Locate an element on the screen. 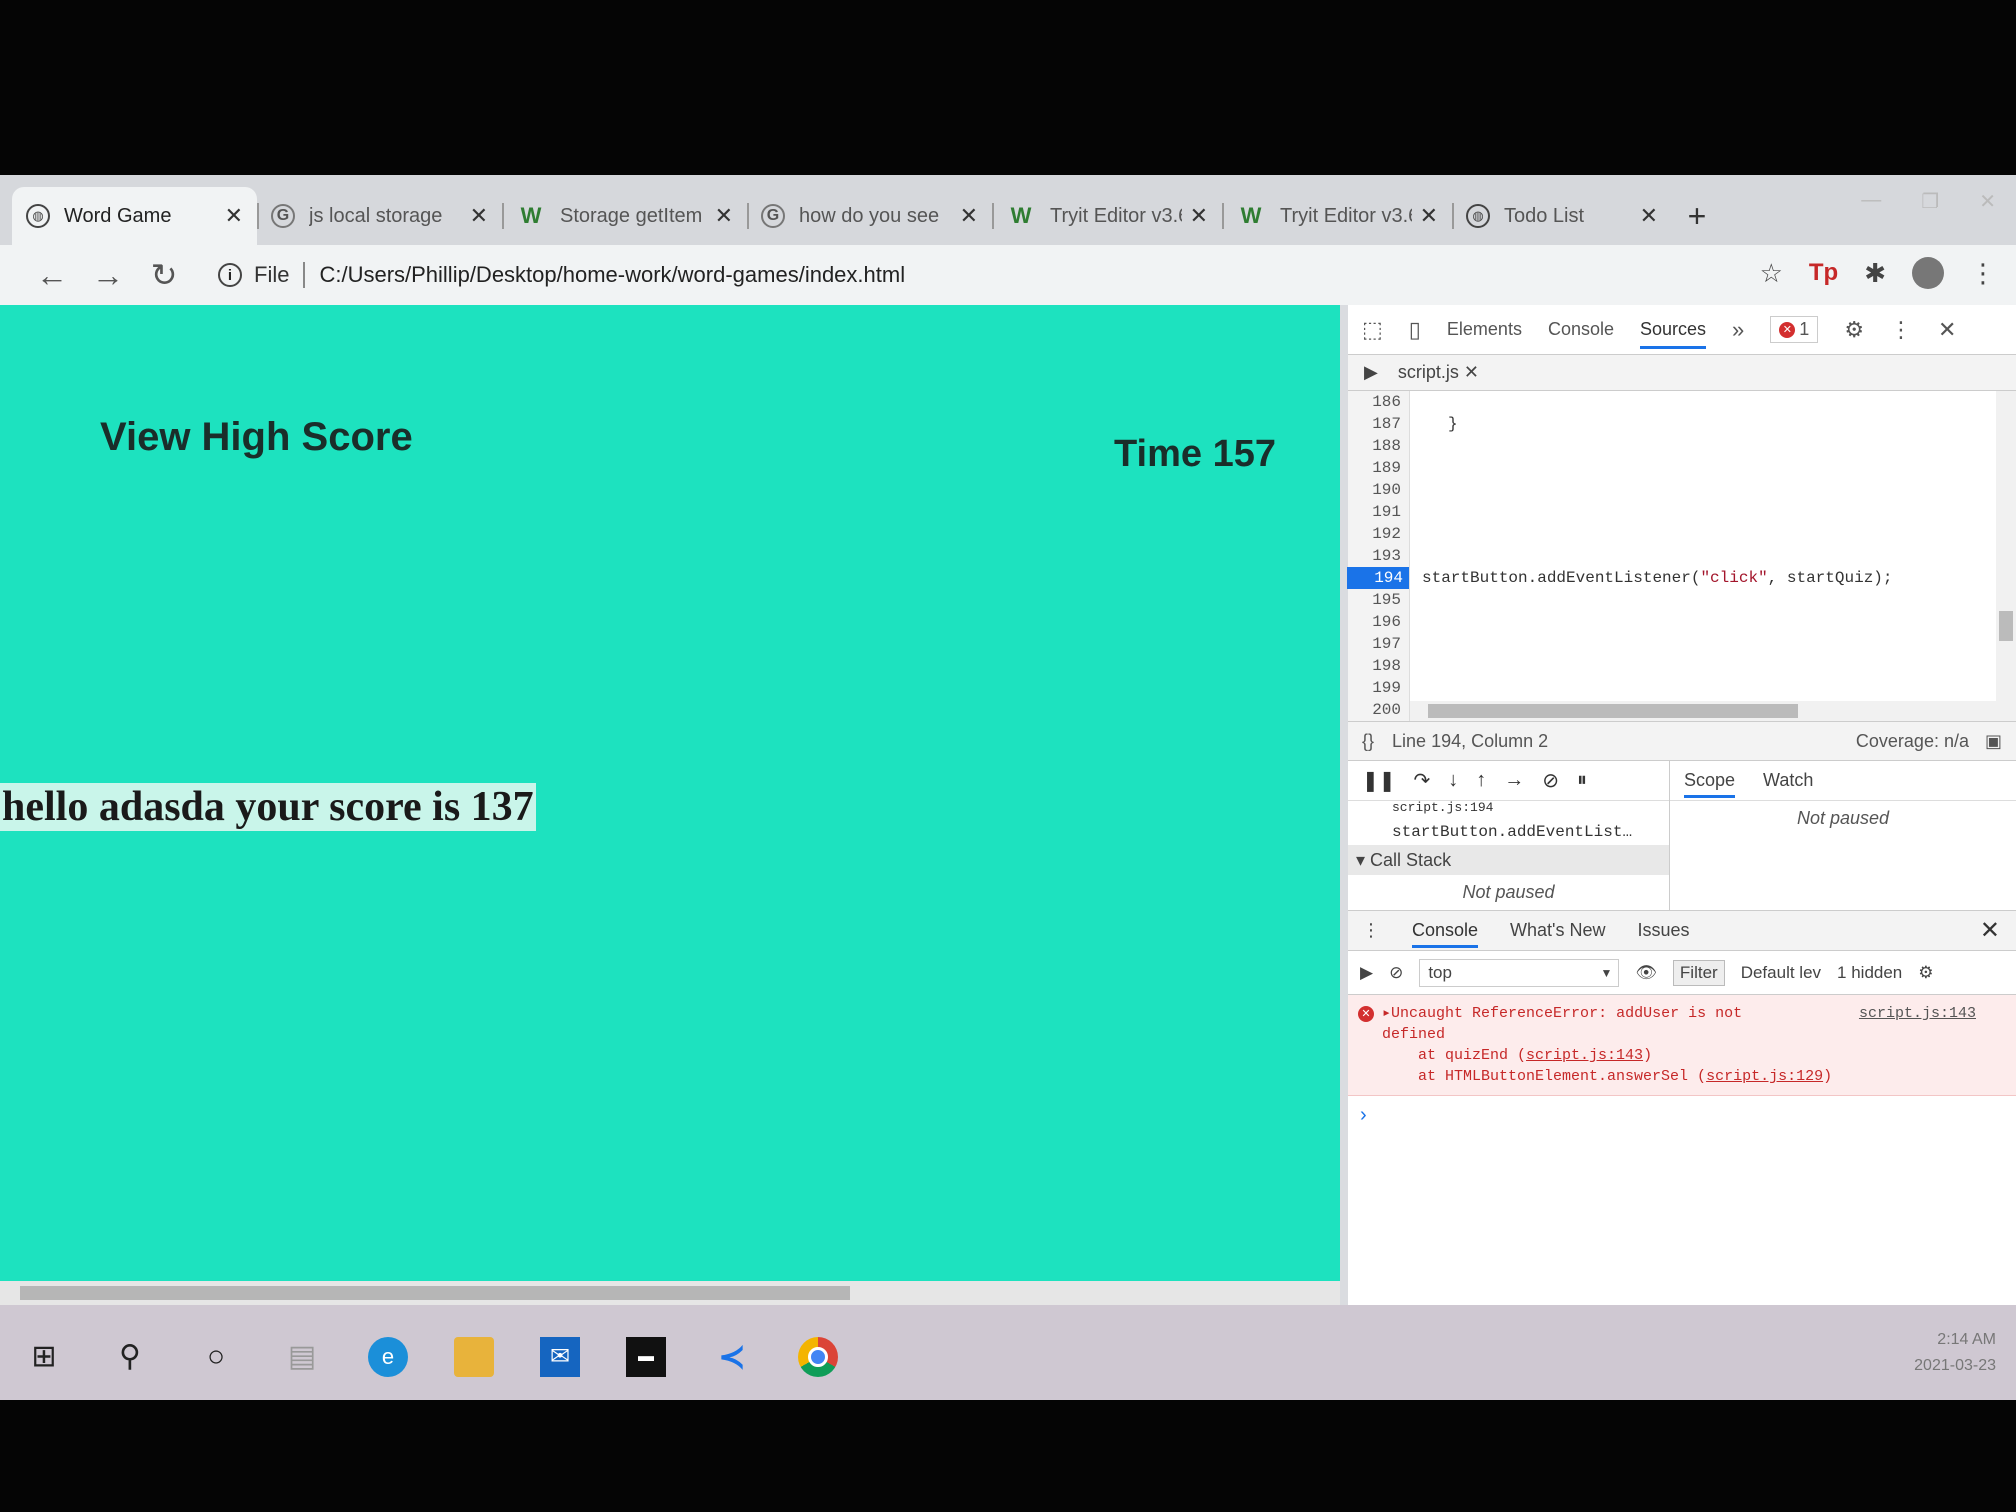 This screenshot has height=1512, width=2016. edge-browser-icon: e is located at coordinates (388, 1356).